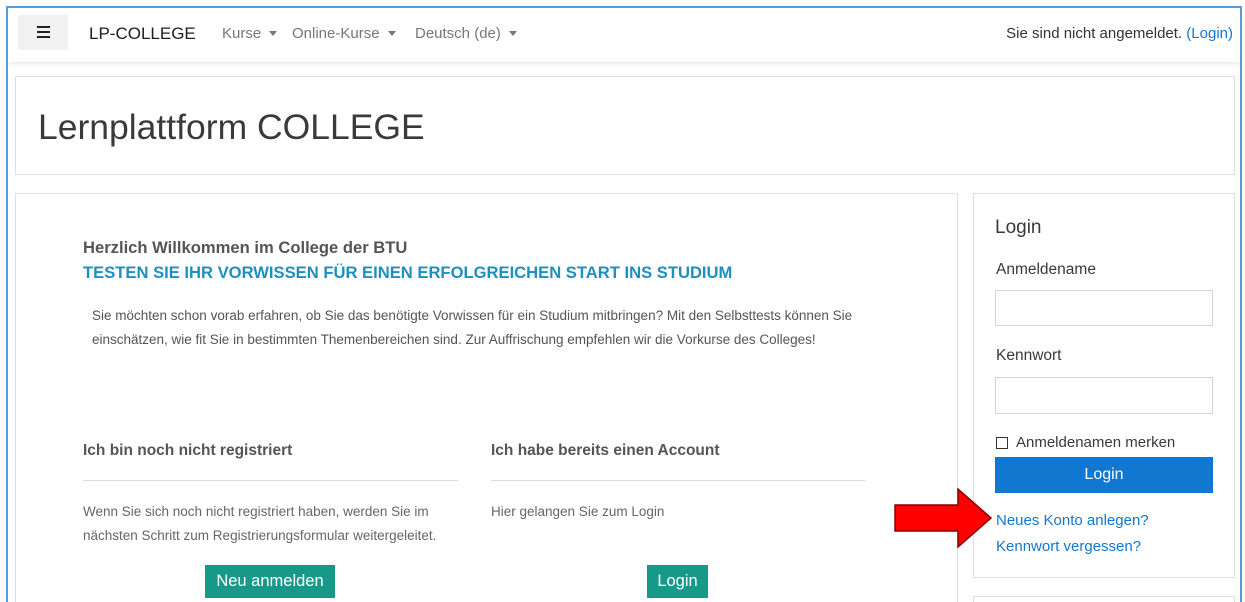 This screenshot has width=1245, height=602. What do you see at coordinates (1095, 443) in the screenshot?
I see `remember-username-label: Anmeldenamen merken` at bounding box center [1095, 443].